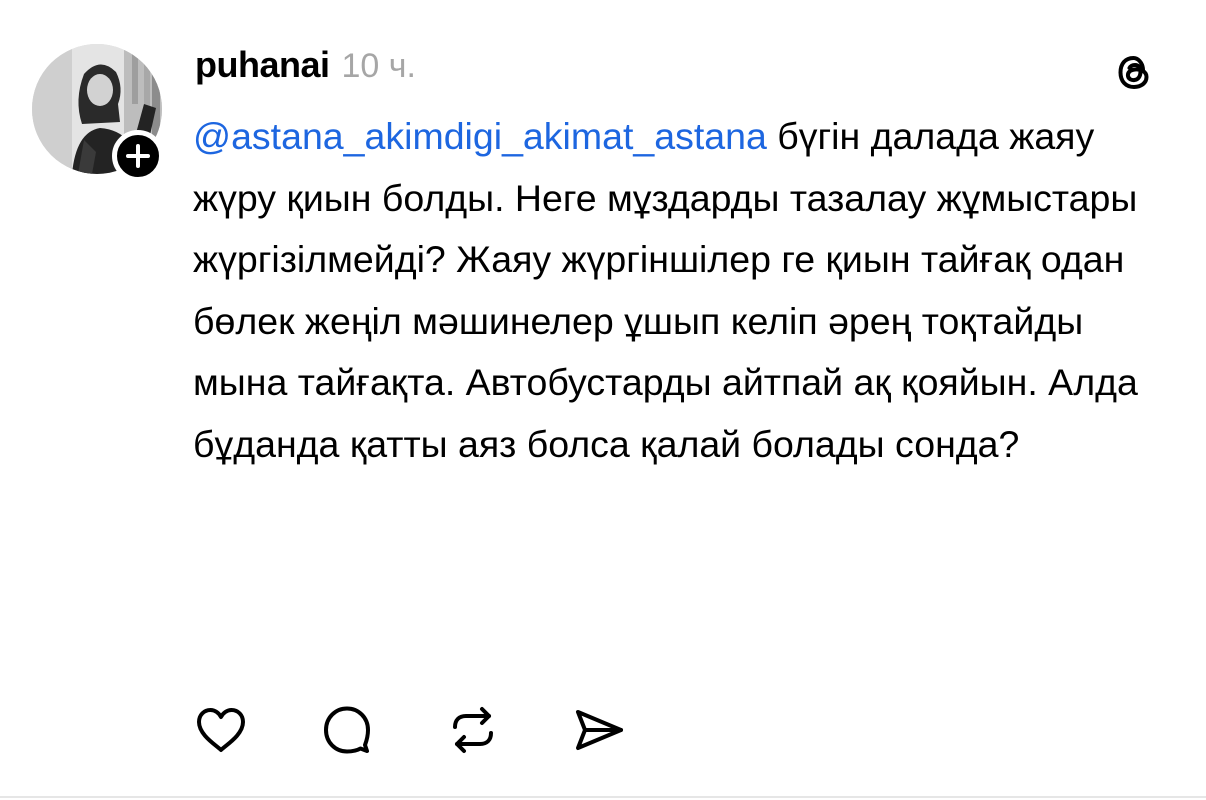 The width and height of the screenshot is (1206, 800). What do you see at coordinates (378, 66) in the screenshot?
I see `timestamp: 10 ч.` at bounding box center [378, 66].